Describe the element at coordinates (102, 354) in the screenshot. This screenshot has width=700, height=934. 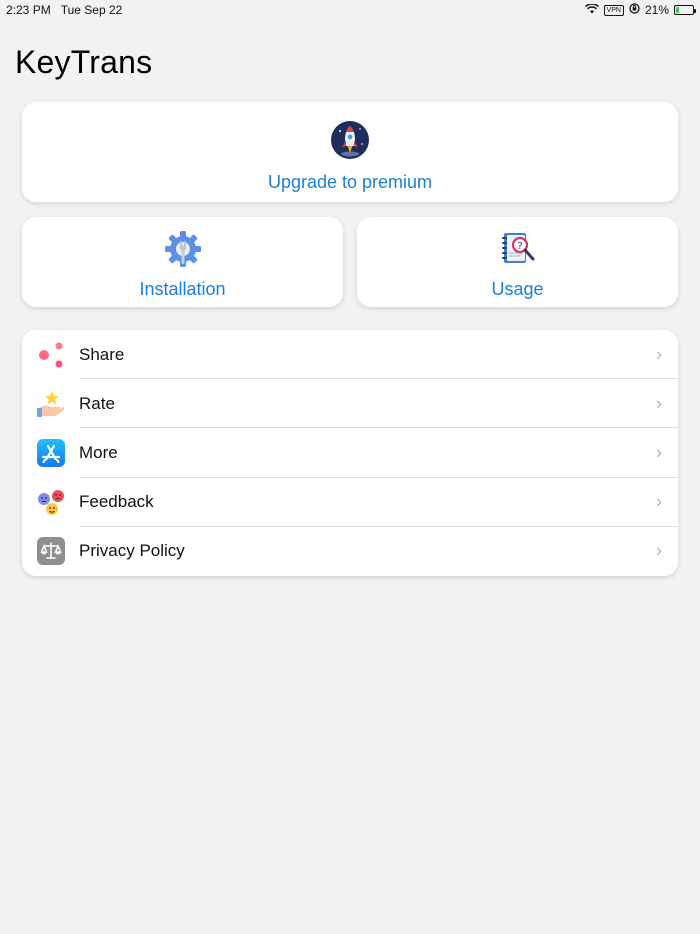
I see `share-label: Share` at that location.